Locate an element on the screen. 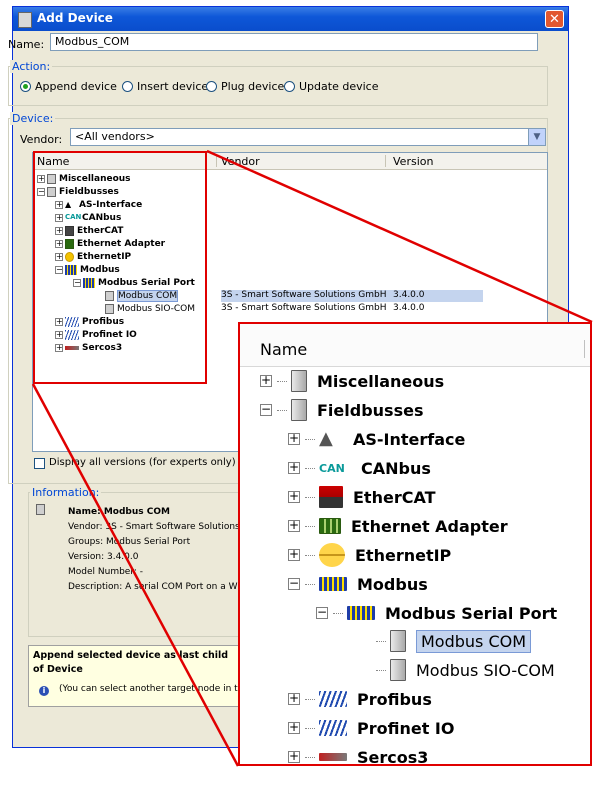 The image size is (597, 790). zoom-item-modbus: − Modbus is located at coordinates (358, 584).